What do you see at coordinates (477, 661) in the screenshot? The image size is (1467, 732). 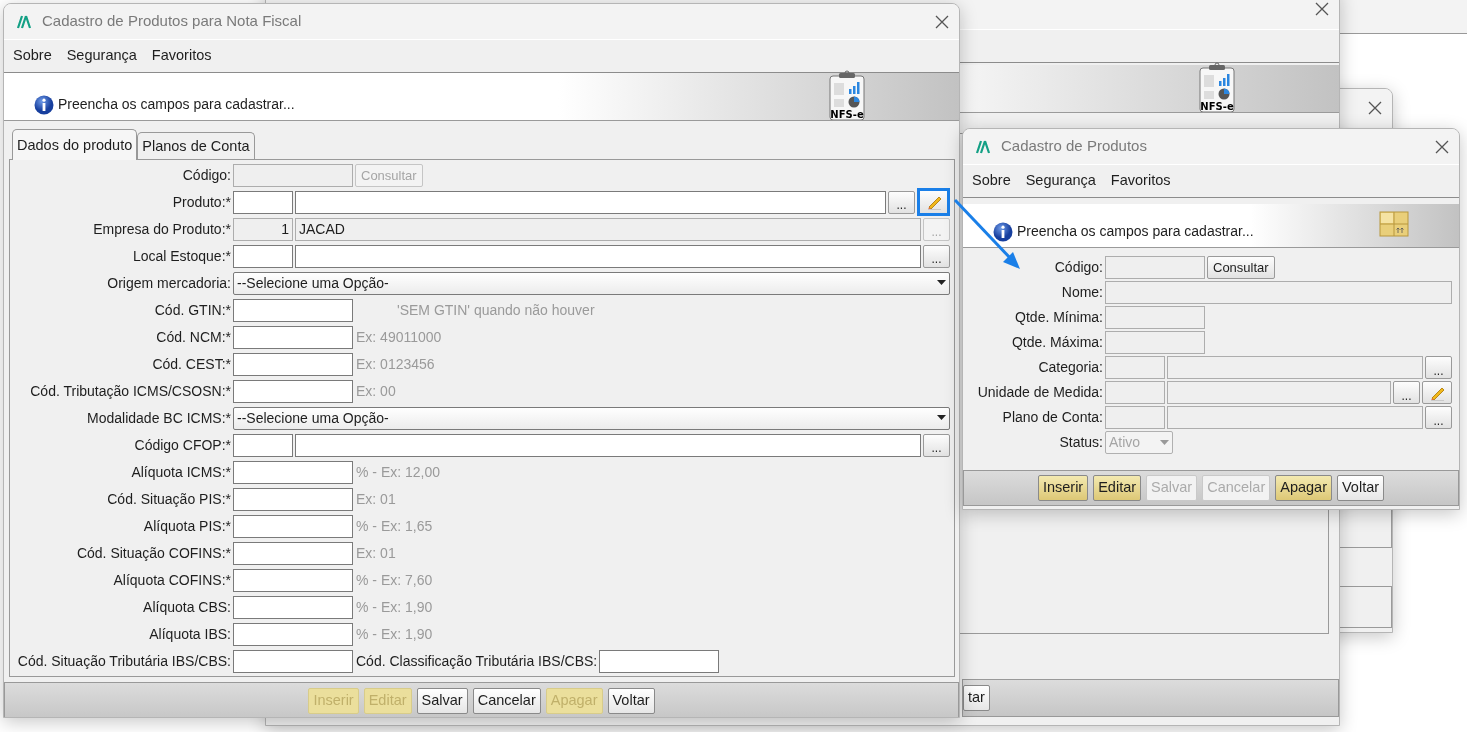 I see `field-label: Cód. Classificação Tributária IBS/CBS:` at bounding box center [477, 661].